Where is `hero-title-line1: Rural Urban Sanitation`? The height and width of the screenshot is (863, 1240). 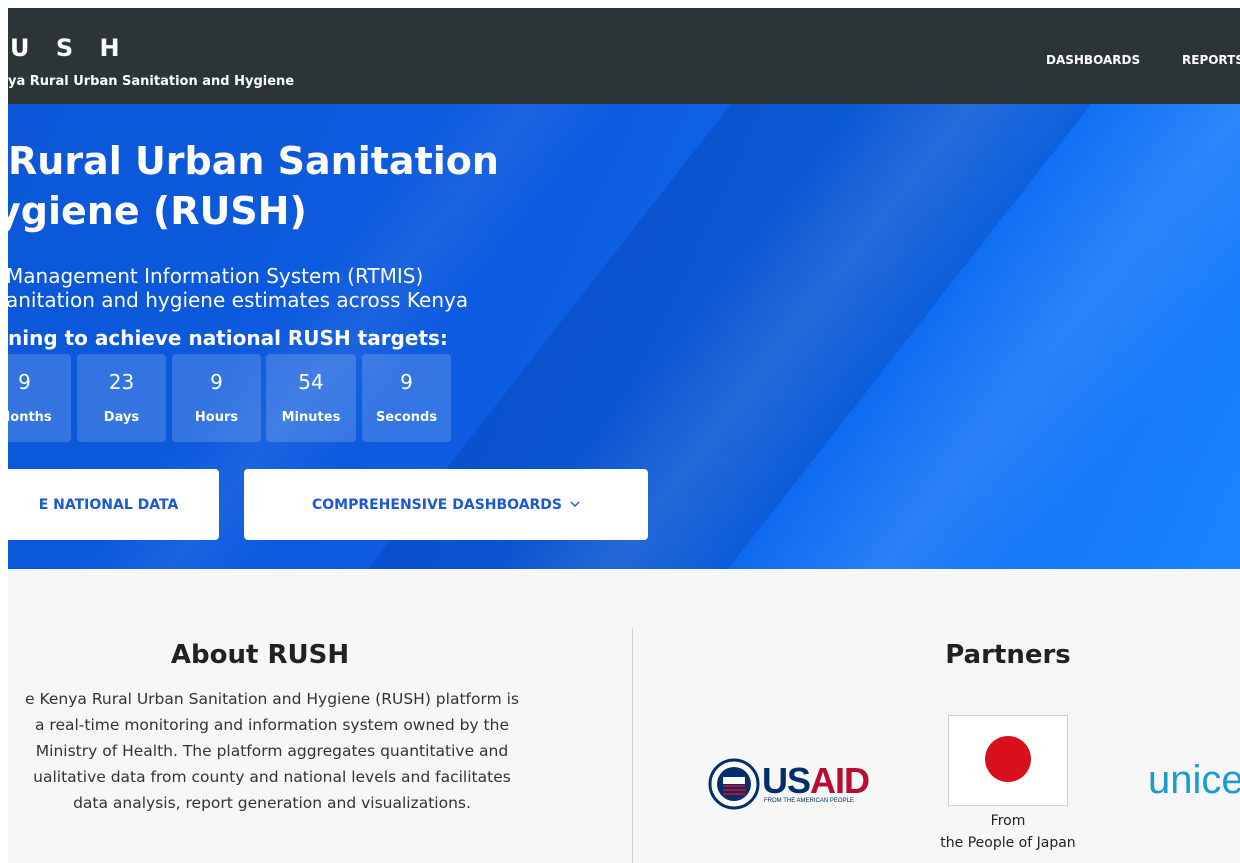 hero-title-line1: Rural Urban Sanitation is located at coordinates (253, 161).